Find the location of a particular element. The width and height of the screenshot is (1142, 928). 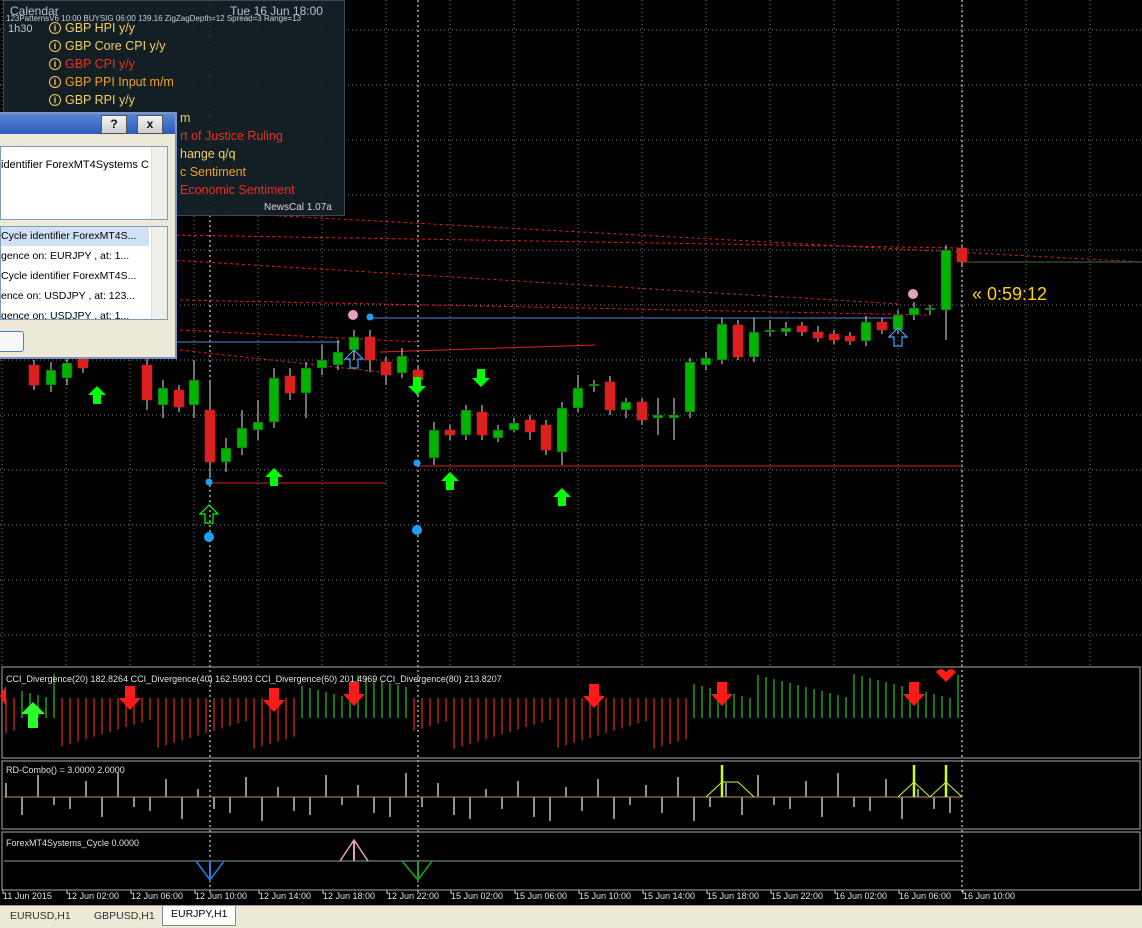

close-alert-button is located at coordinates (12, 341).